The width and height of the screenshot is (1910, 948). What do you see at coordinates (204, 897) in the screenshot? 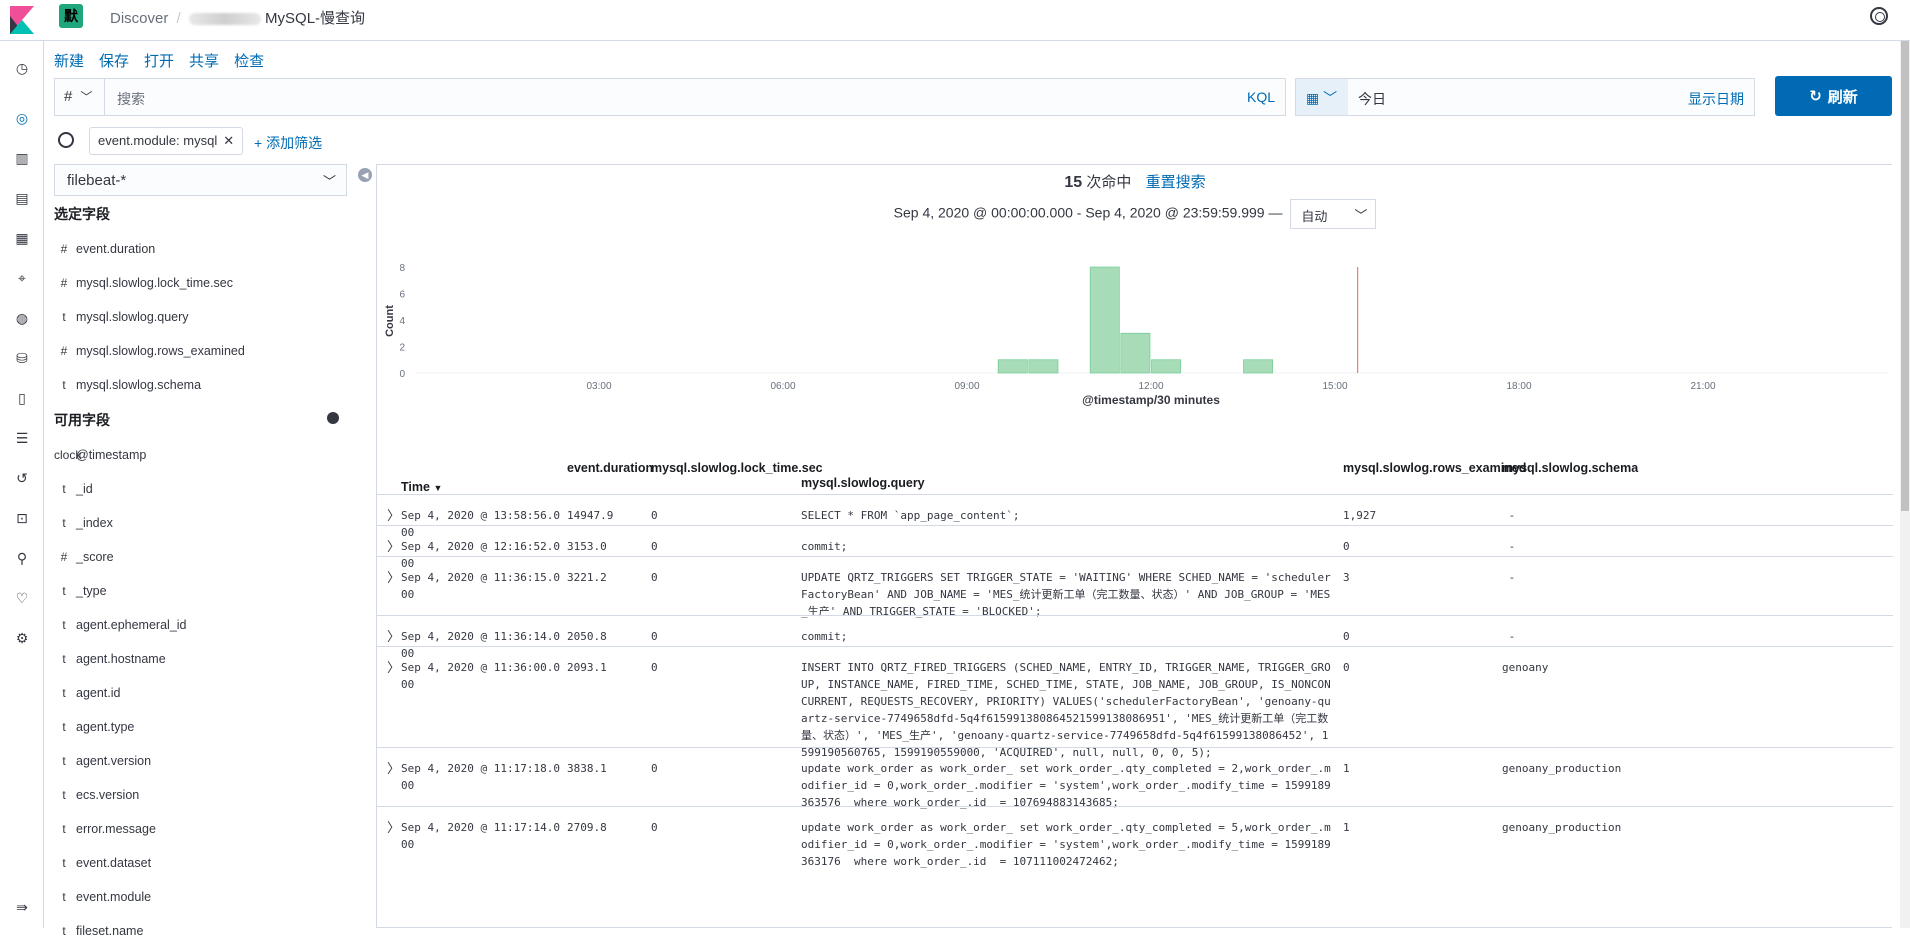
I see `field-item: t event.module` at bounding box center [204, 897].